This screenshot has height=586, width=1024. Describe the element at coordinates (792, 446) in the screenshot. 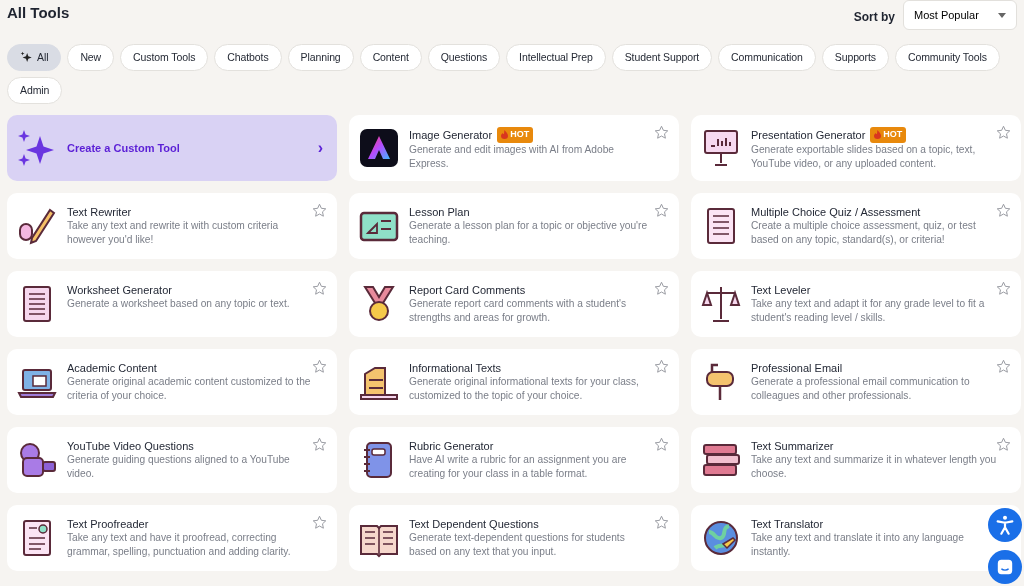

I see `tool-title: Text Summarizer` at that location.